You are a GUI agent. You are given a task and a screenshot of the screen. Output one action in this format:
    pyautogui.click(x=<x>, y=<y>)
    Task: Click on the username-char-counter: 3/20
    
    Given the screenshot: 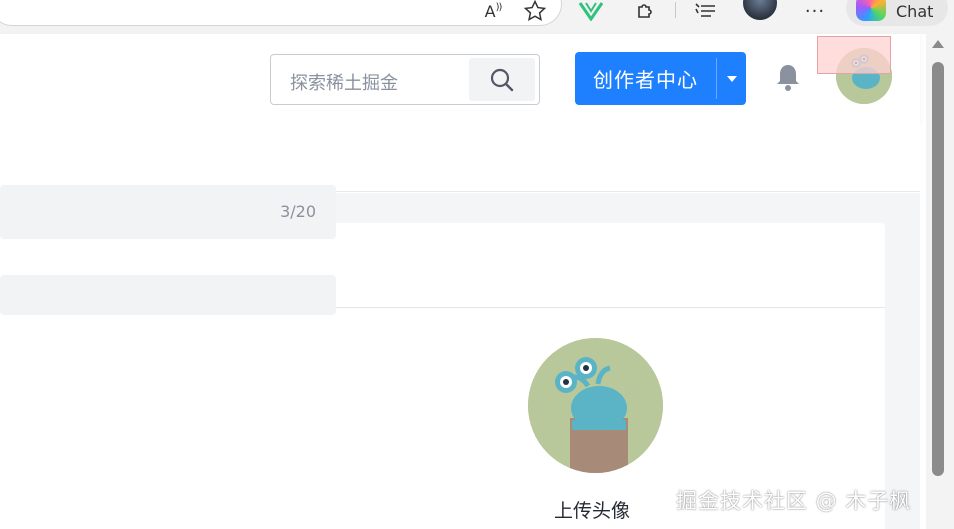 What is the action you would take?
    pyautogui.click(x=298, y=211)
    